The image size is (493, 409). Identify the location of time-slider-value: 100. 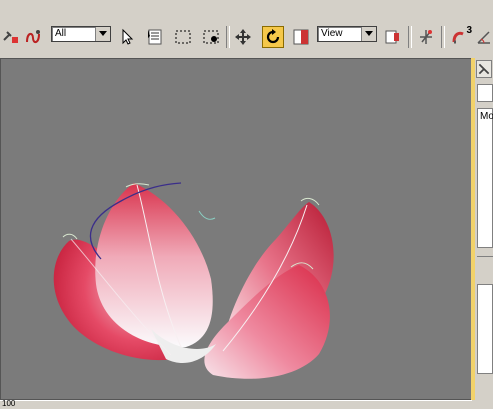
(9, 403).